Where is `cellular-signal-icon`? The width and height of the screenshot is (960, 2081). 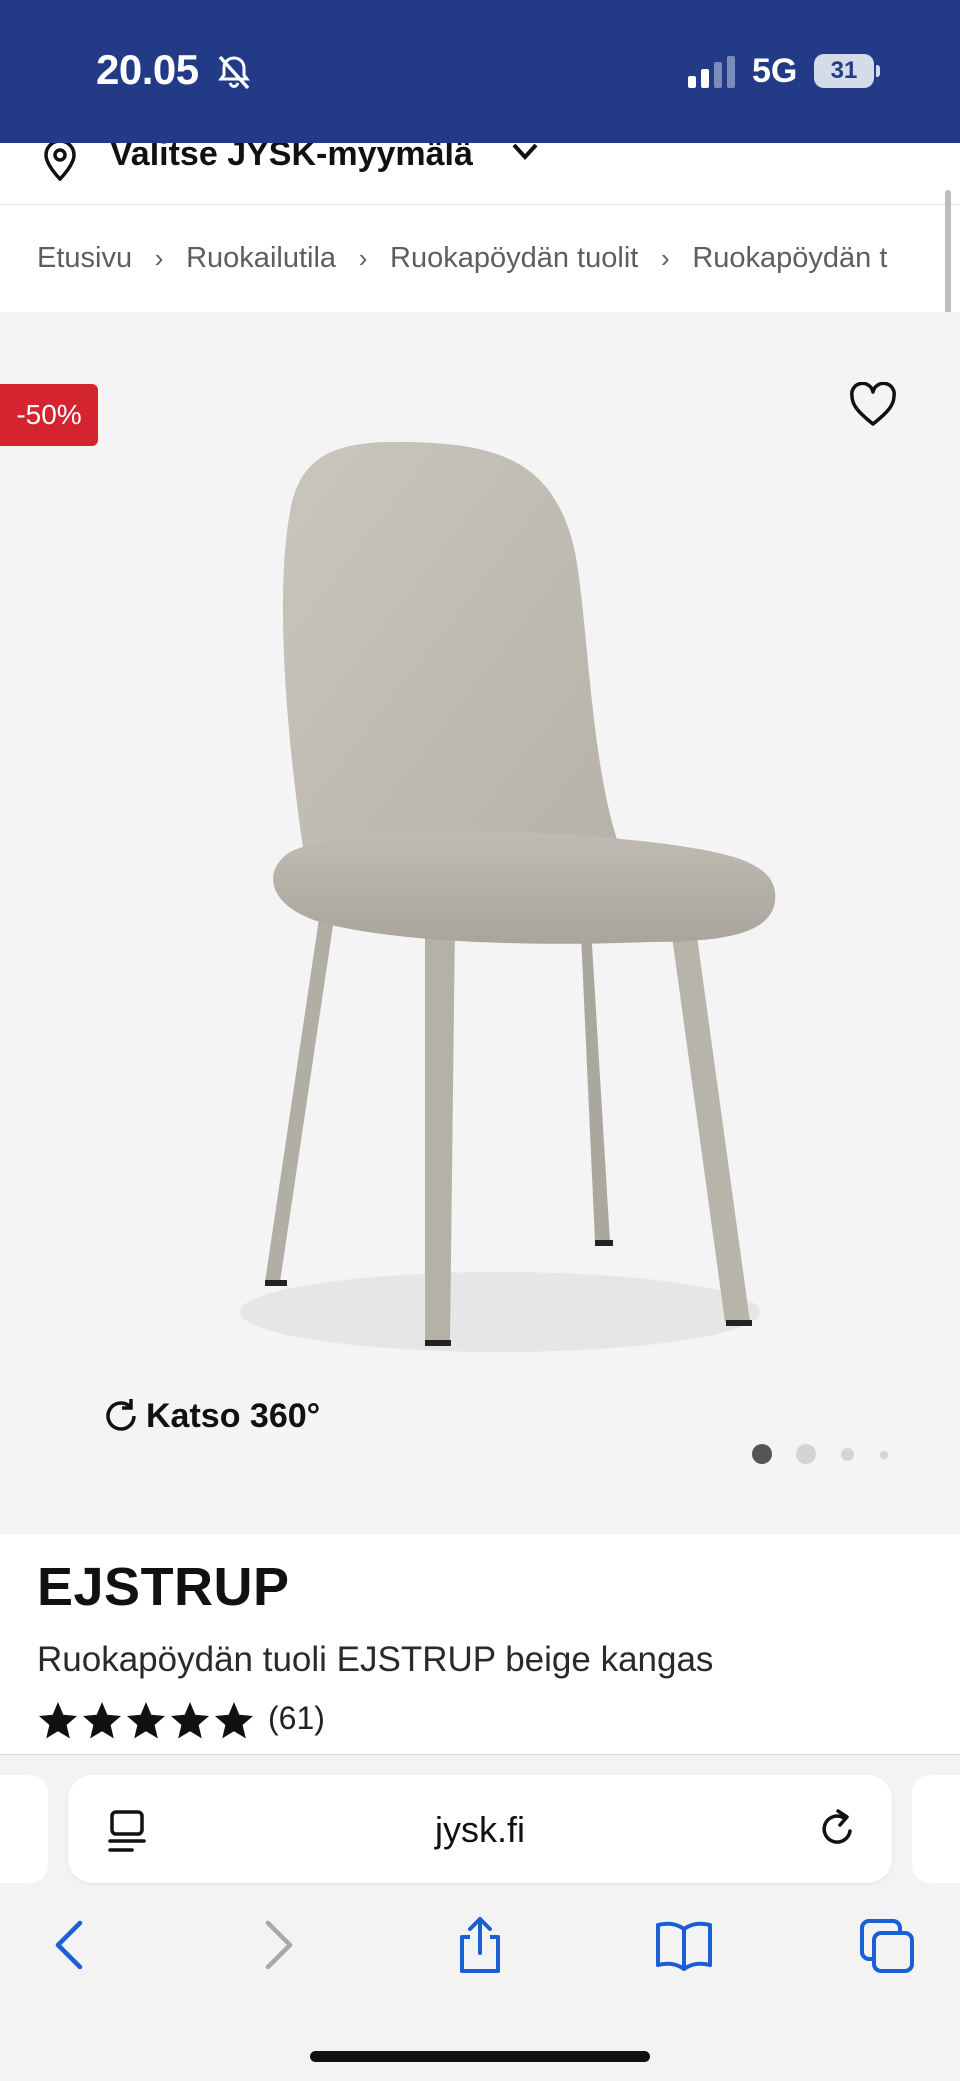 cellular-signal-icon is located at coordinates (711, 72).